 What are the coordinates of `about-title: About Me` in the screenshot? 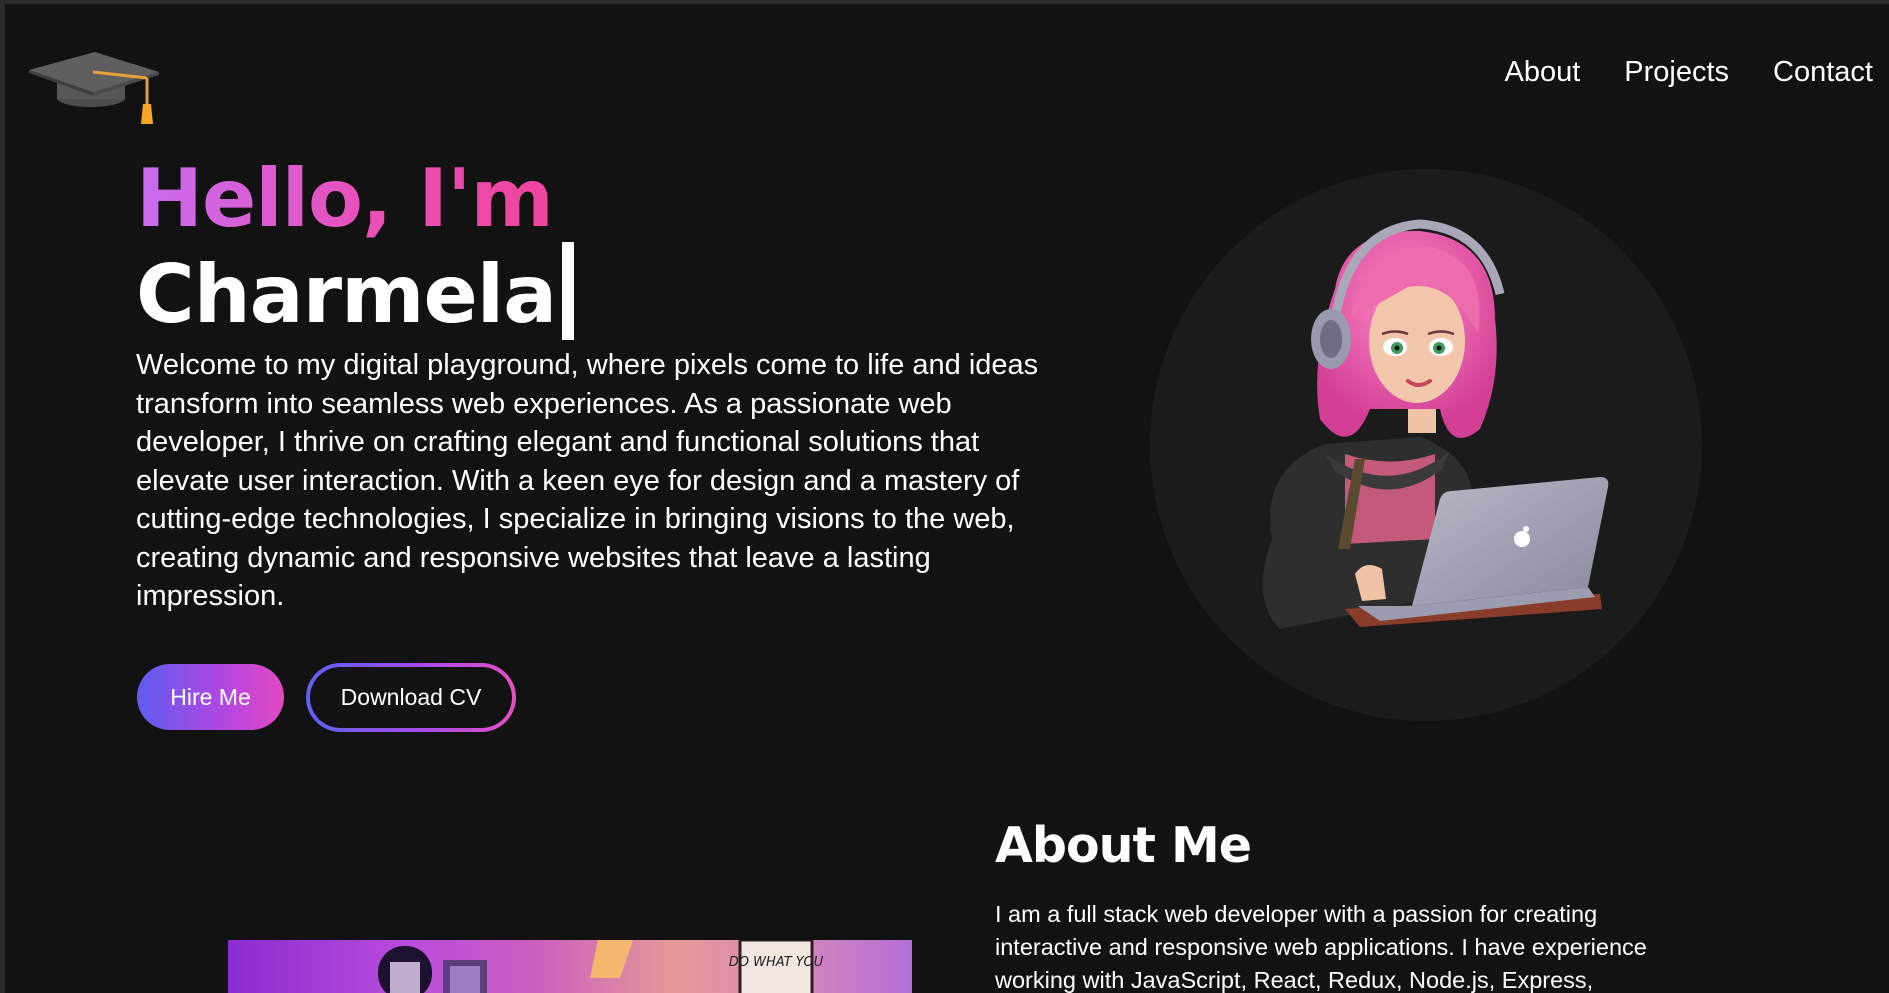 It's located at (1123, 845).